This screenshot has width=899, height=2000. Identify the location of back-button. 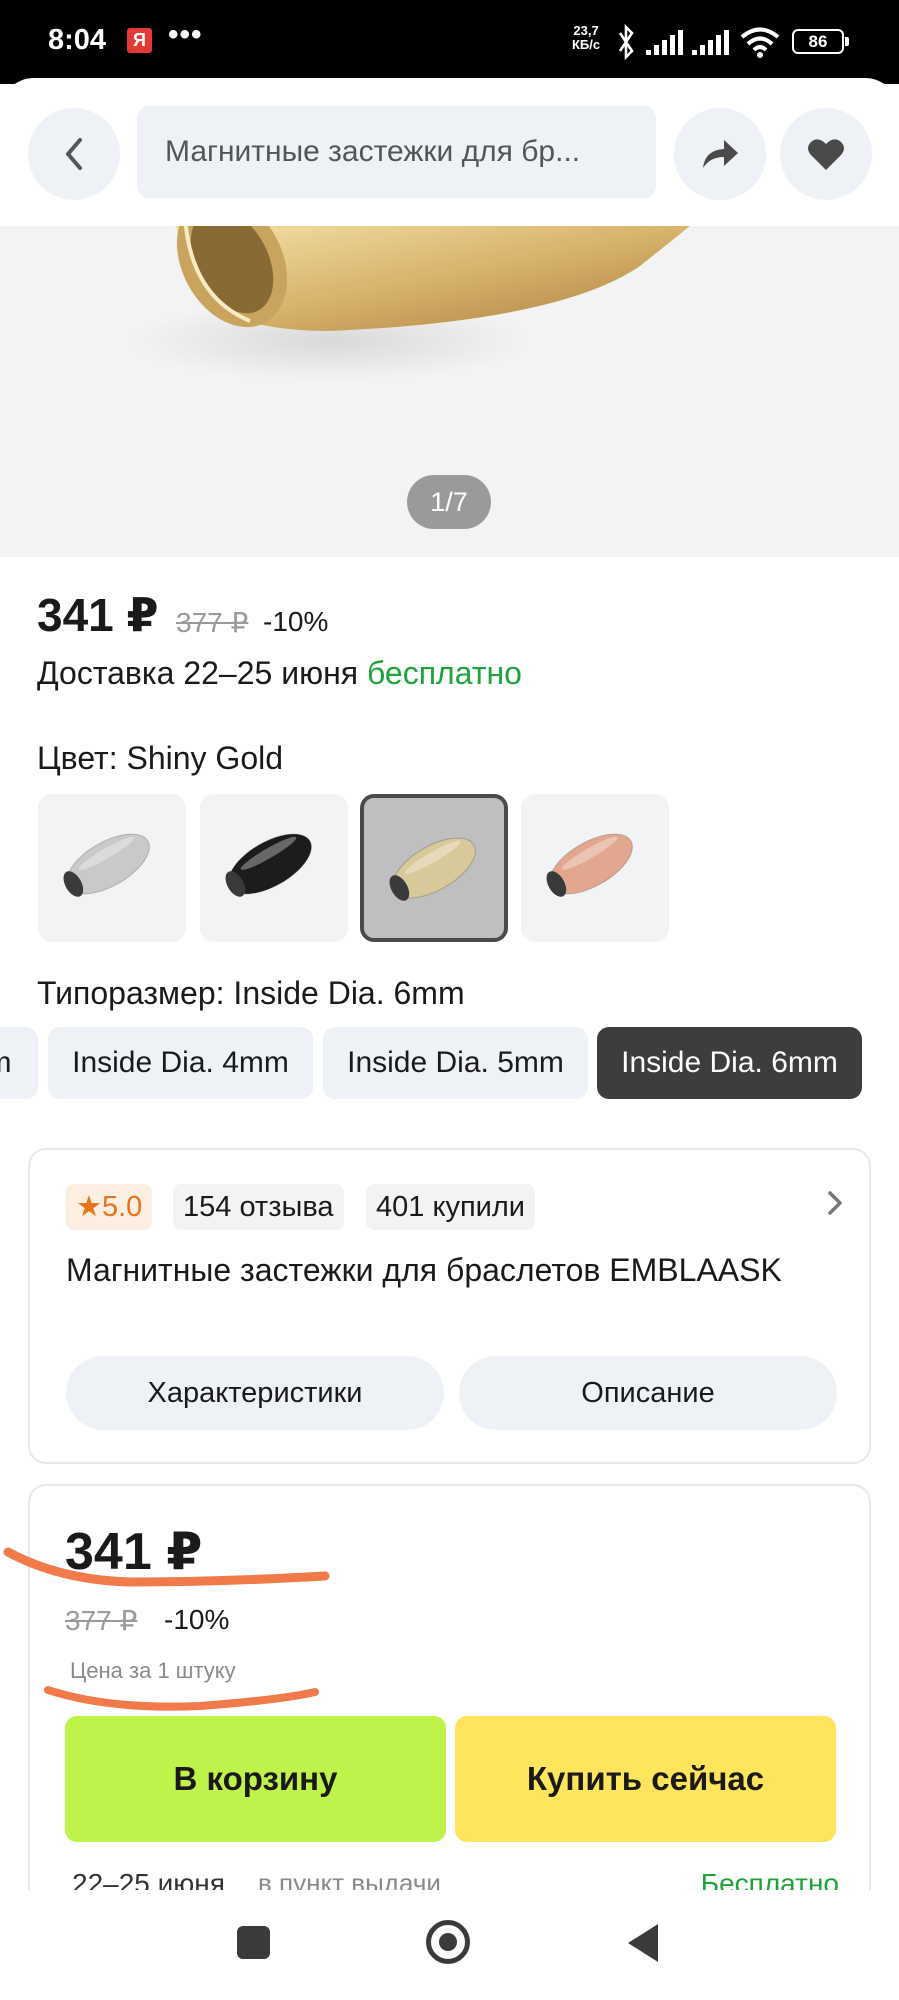
(74, 154).